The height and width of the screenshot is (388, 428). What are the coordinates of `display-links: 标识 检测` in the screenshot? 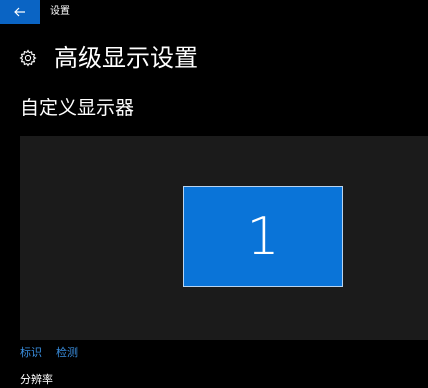 It's located at (49, 353).